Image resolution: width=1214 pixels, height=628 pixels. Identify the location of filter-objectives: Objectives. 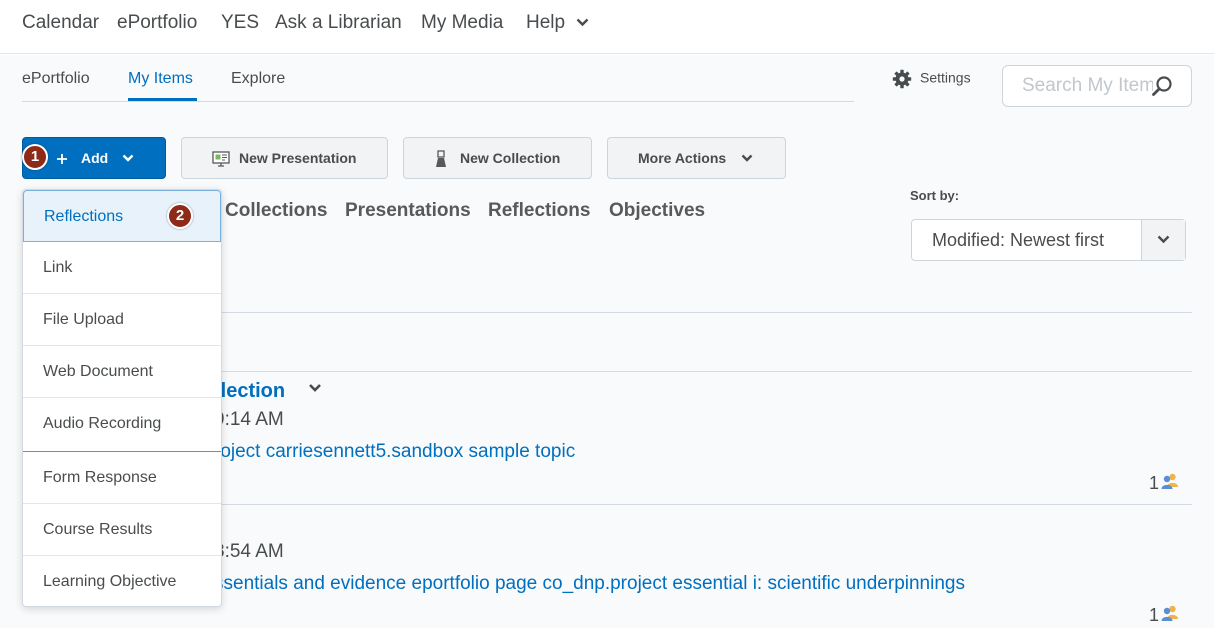
(657, 211).